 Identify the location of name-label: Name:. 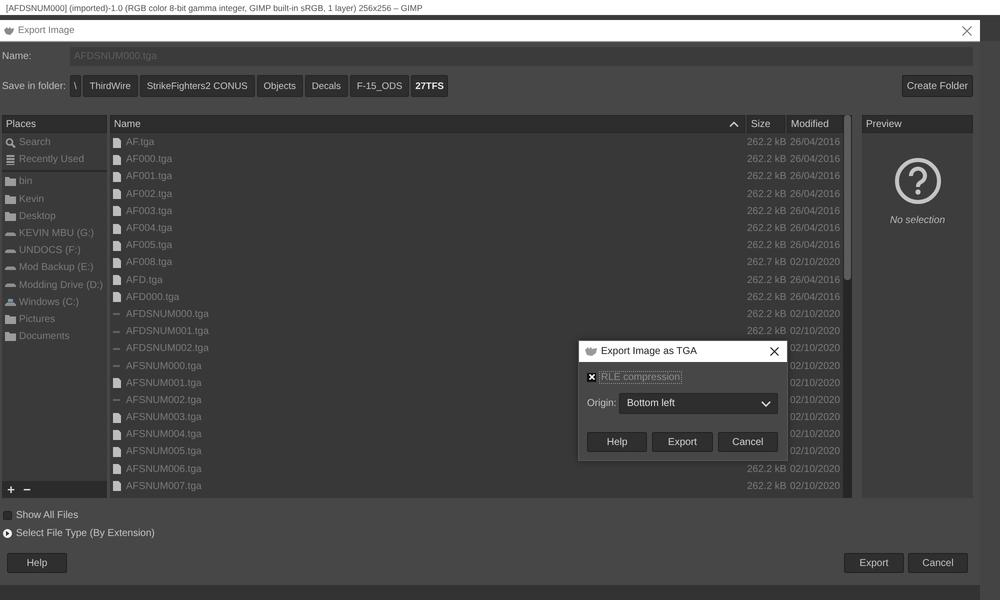
(17, 56).